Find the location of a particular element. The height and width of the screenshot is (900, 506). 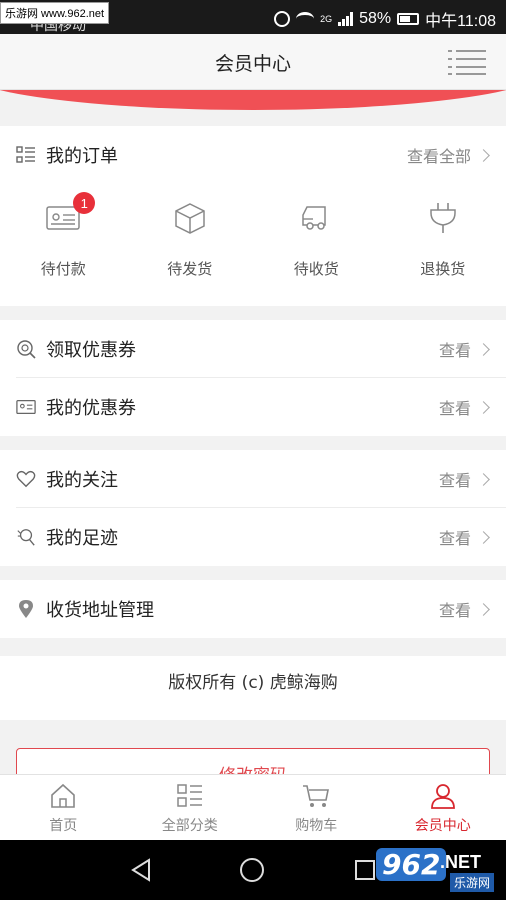

watermark-text: 乐游网 www.962.net is located at coordinates (55, 13).